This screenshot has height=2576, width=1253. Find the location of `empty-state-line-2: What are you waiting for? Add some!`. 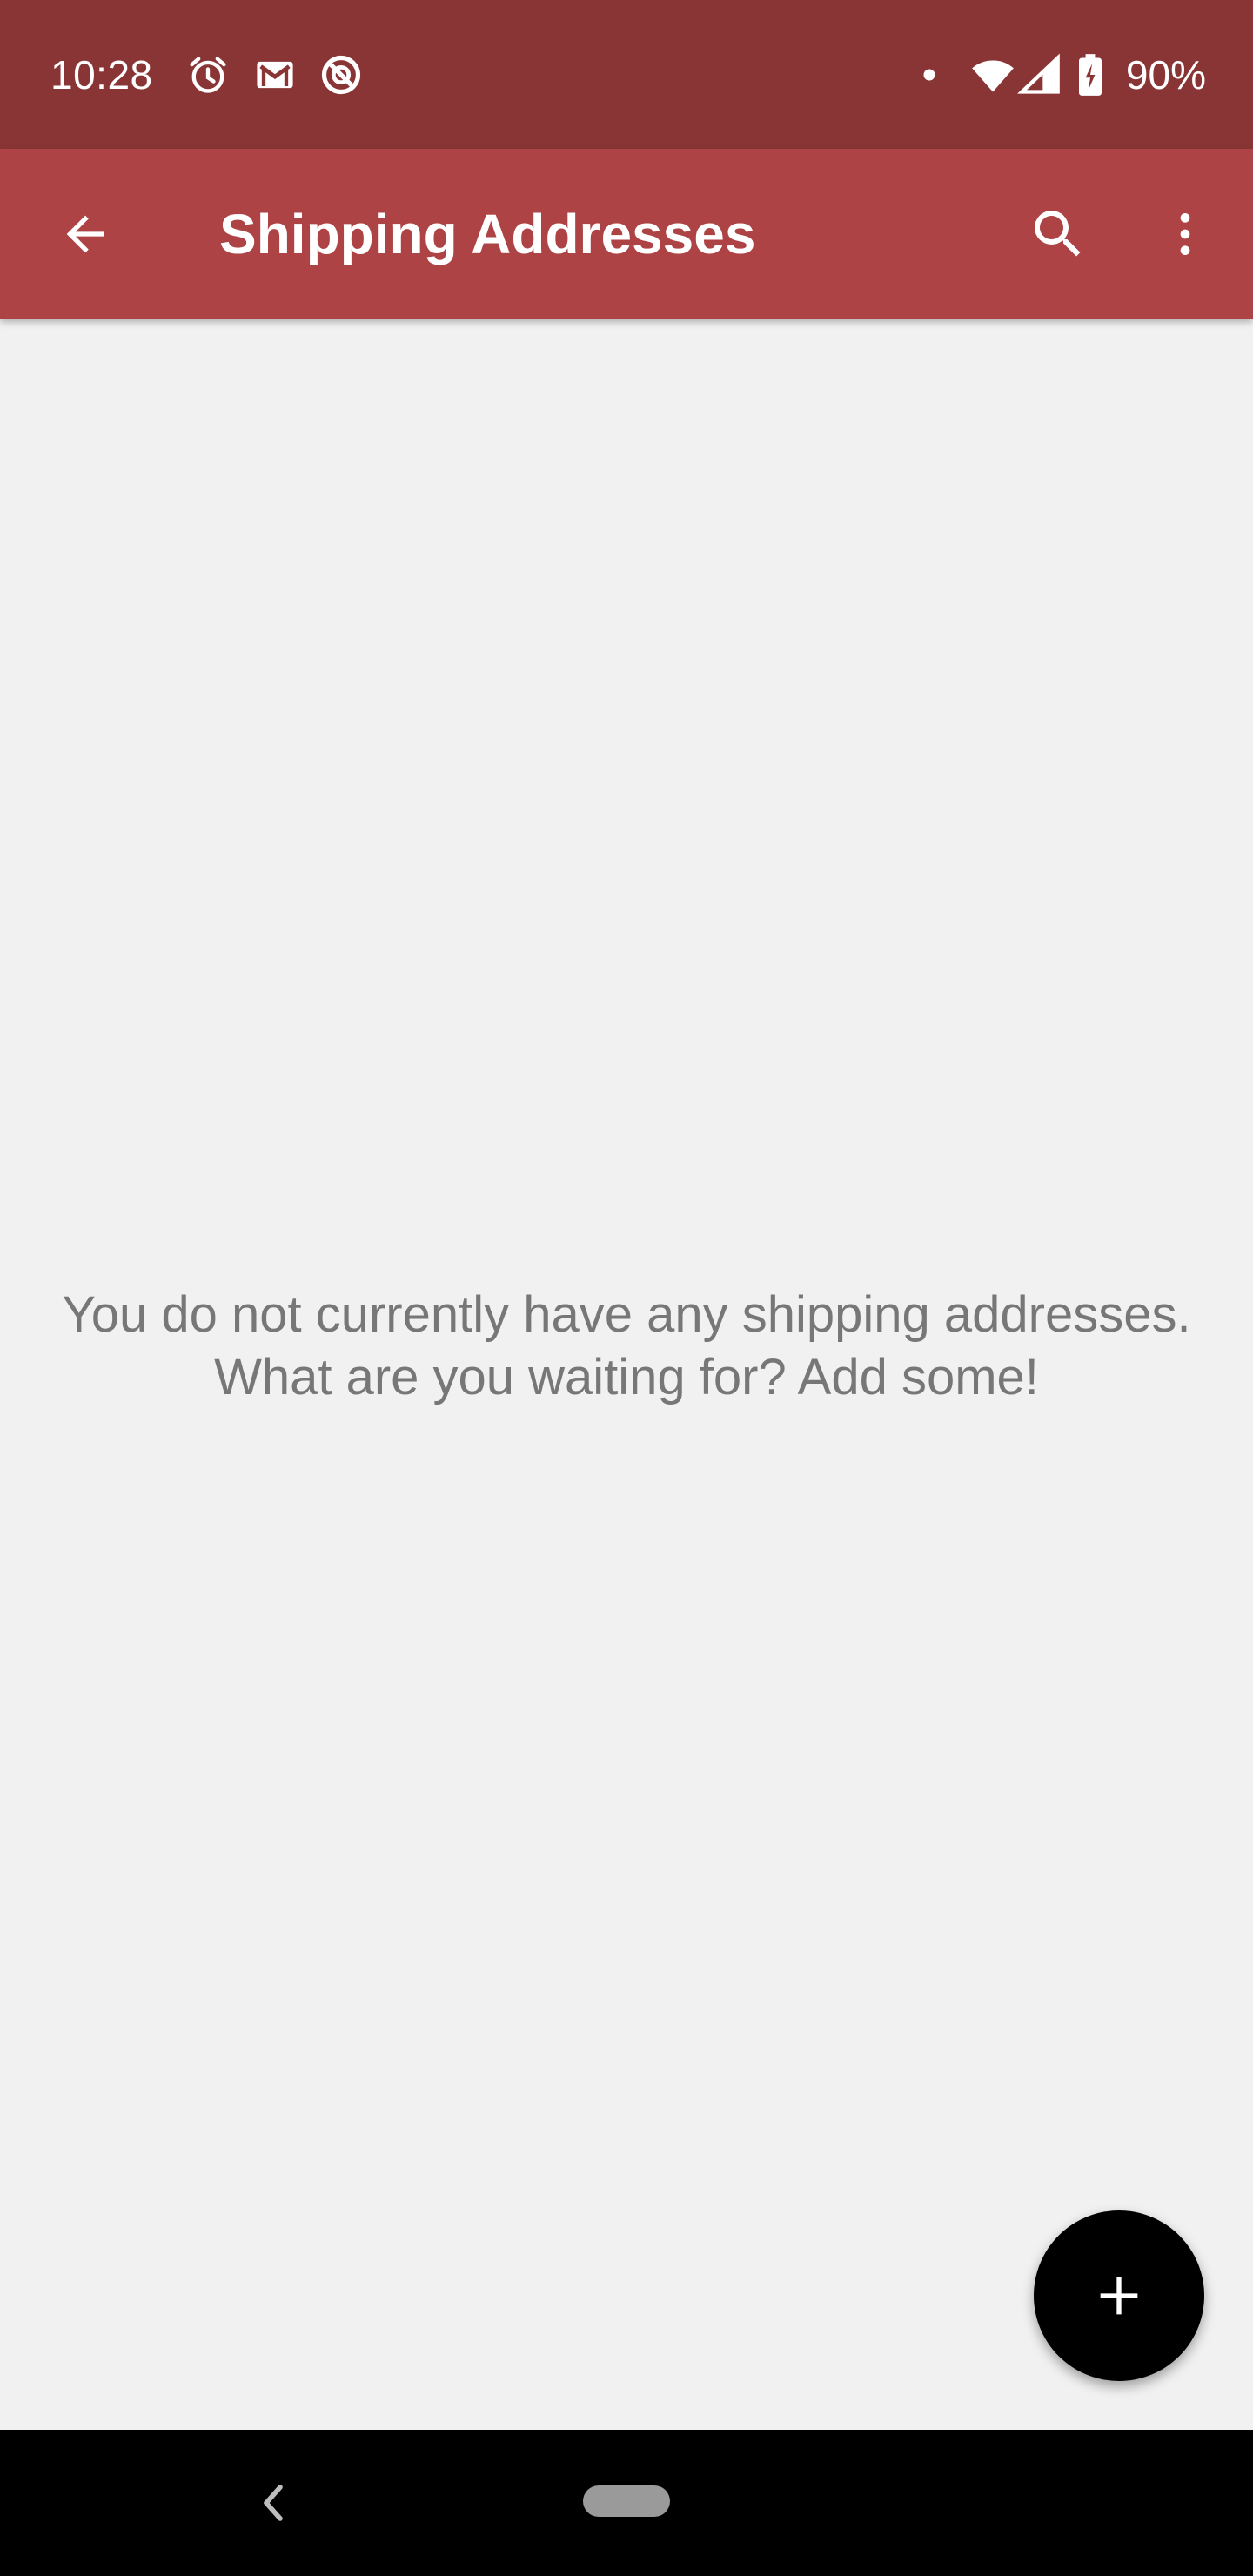

empty-state-line-2: What are you waiting for? Add some! is located at coordinates (626, 1377).